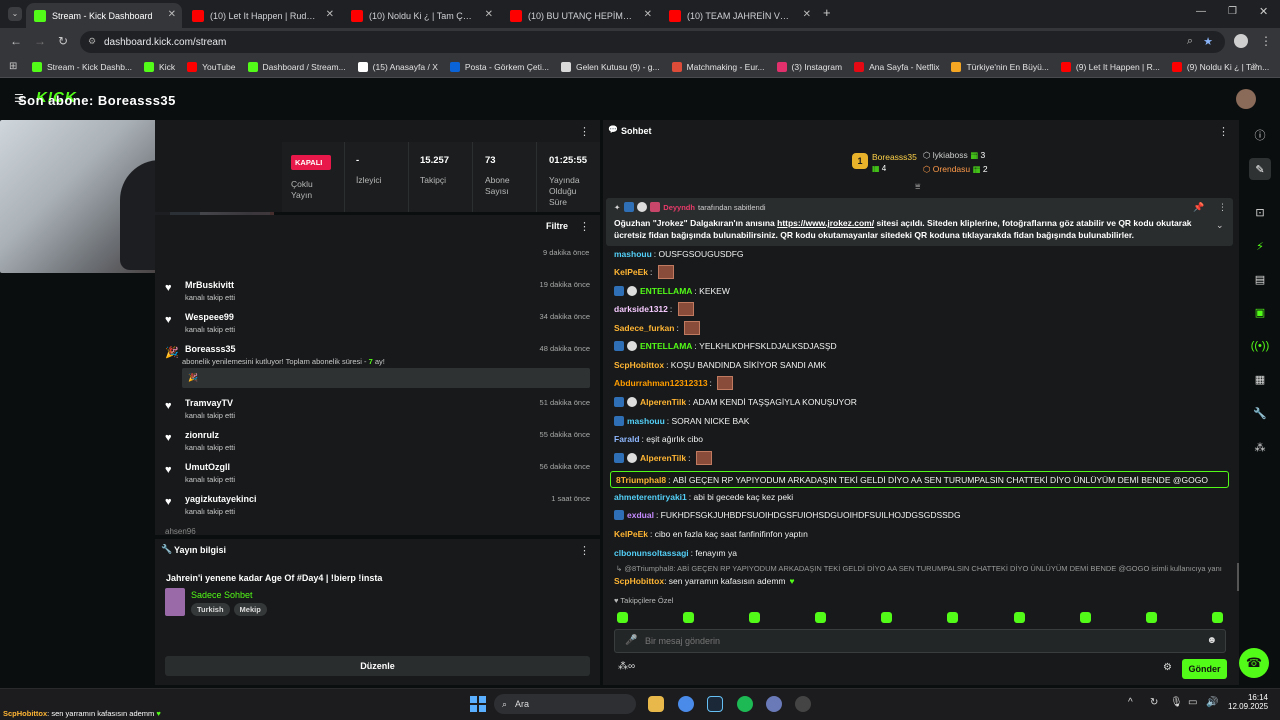 The image size is (1280, 720). Describe the element at coordinates (1238, 577) in the screenshot. I see `chat-scrollbar` at that location.